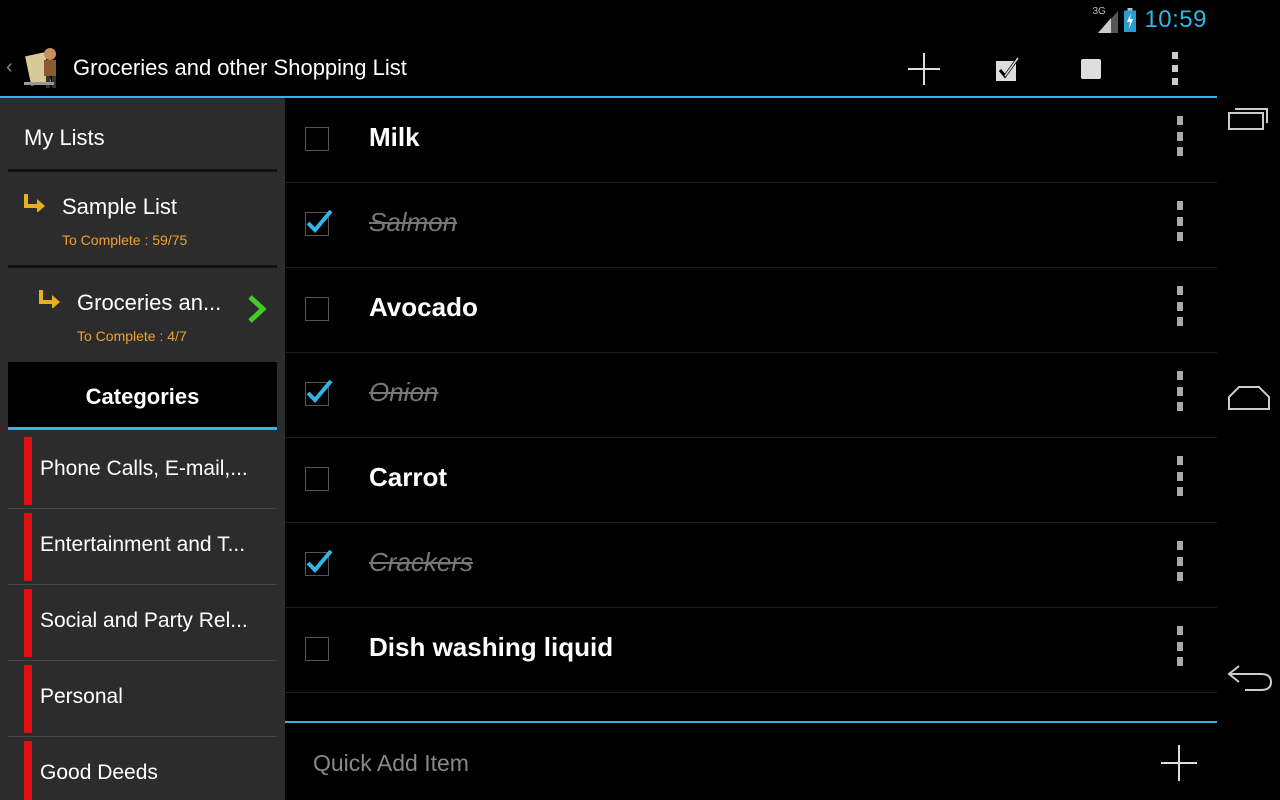 The width and height of the screenshot is (1280, 800). Describe the element at coordinates (608, 68) in the screenshot. I see `action-bar: ‹ Groceries and other Shopping List` at that location.